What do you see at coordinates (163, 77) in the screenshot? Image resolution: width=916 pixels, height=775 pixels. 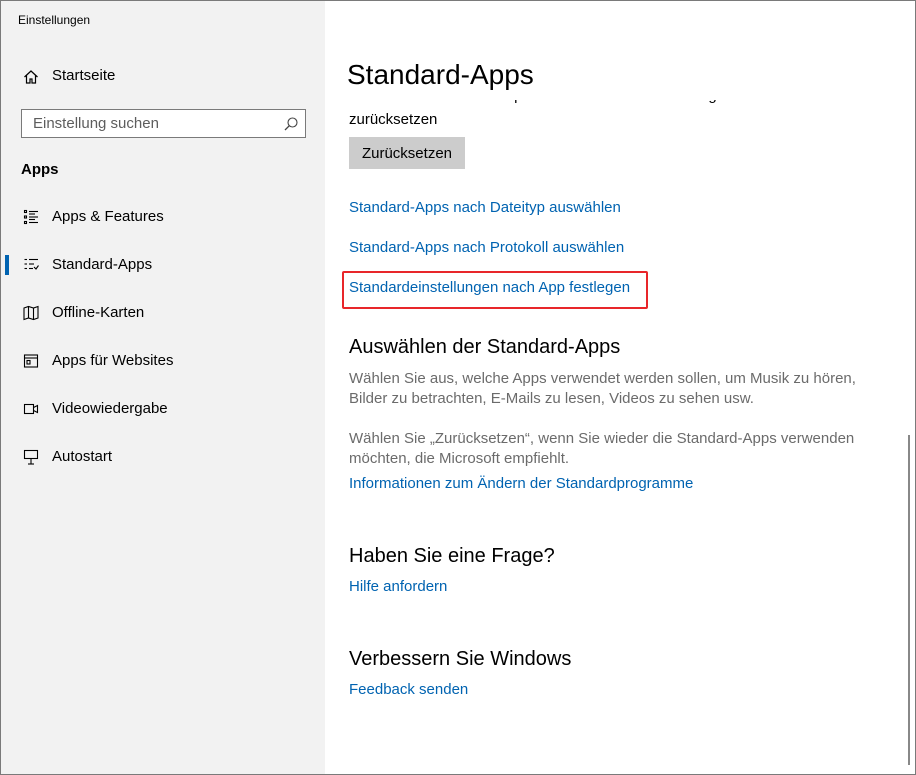 I see `sidebar-item-home: Startseite` at bounding box center [163, 77].